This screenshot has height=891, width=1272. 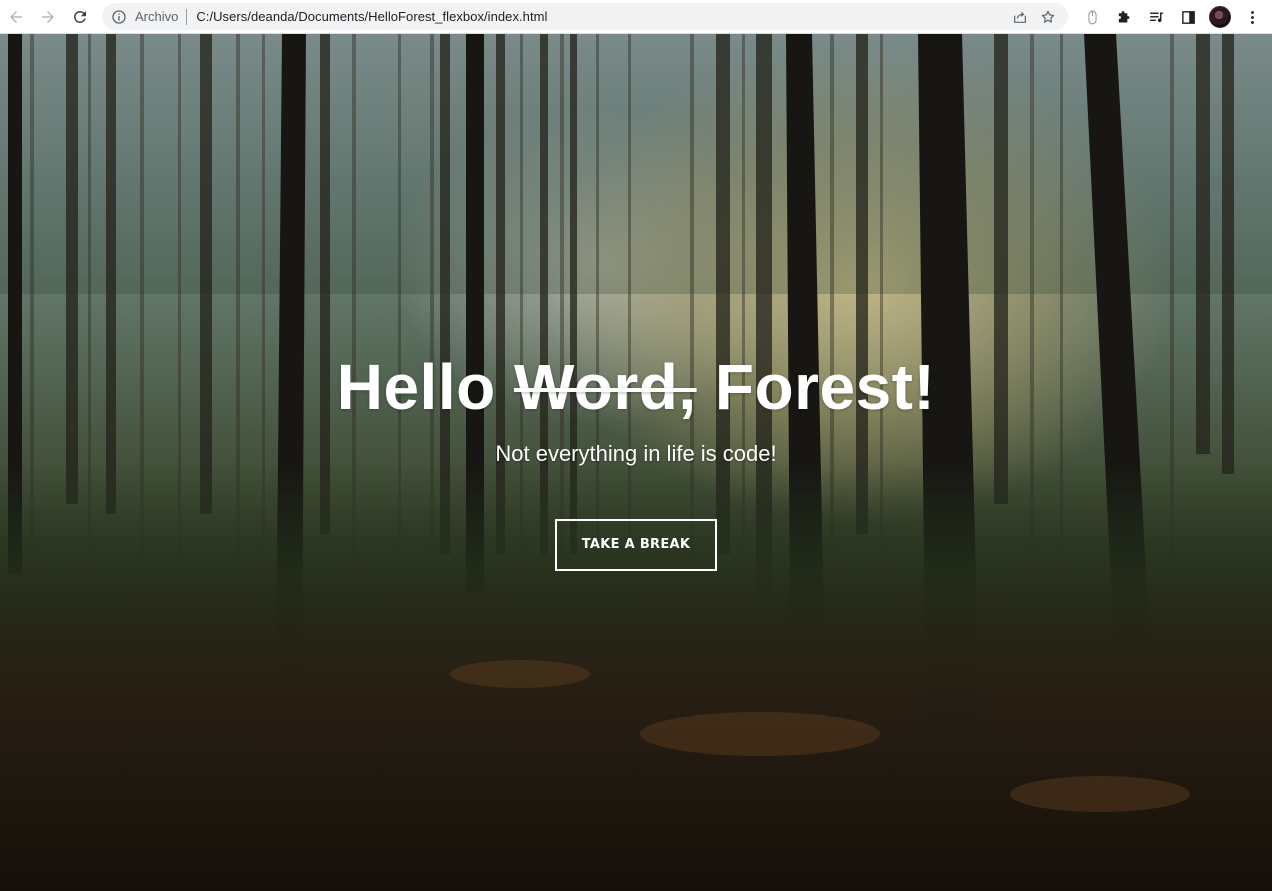 What do you see at coordinates (1124, 17) in the screenshot?
I see `extensions-puzzle-icon` at bounding box center [1124, 17].